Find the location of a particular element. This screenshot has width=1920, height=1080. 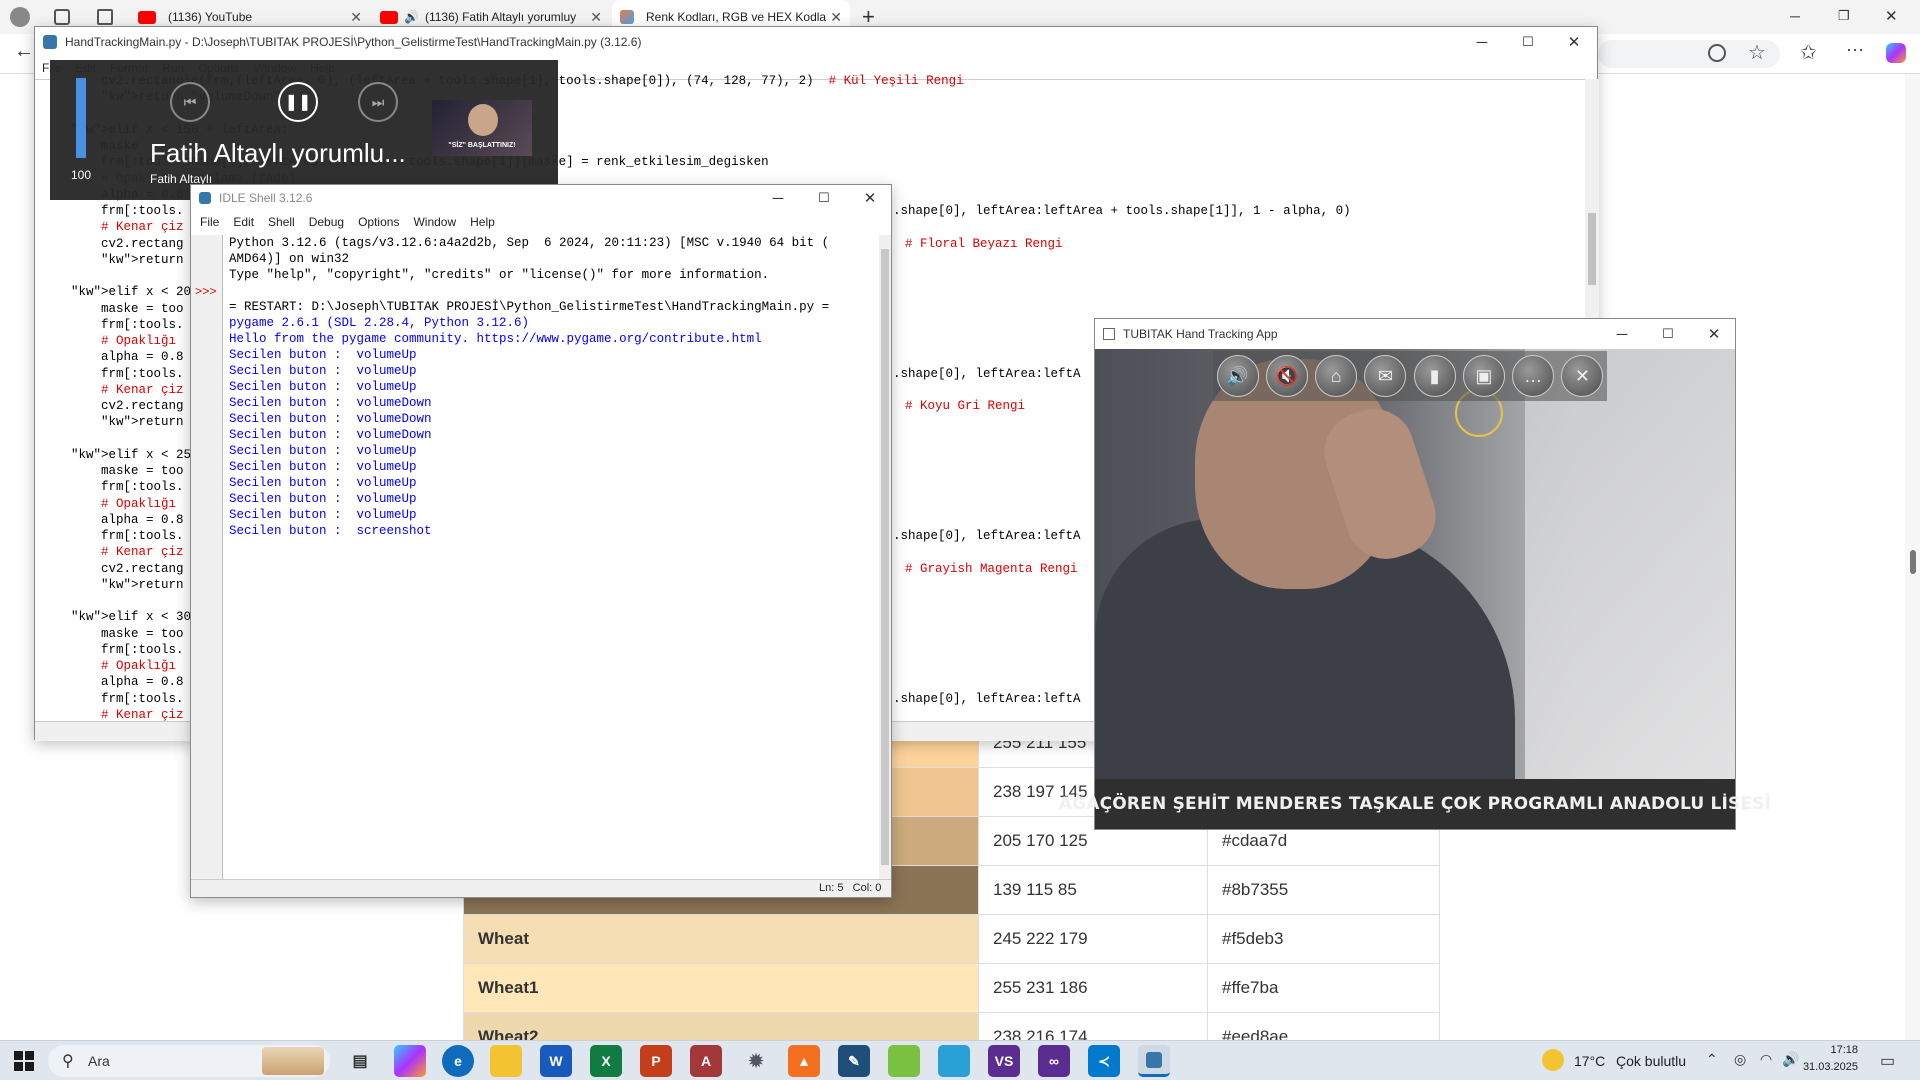

visual-studio-icon: VS is located at coordinates (1004, 1061).